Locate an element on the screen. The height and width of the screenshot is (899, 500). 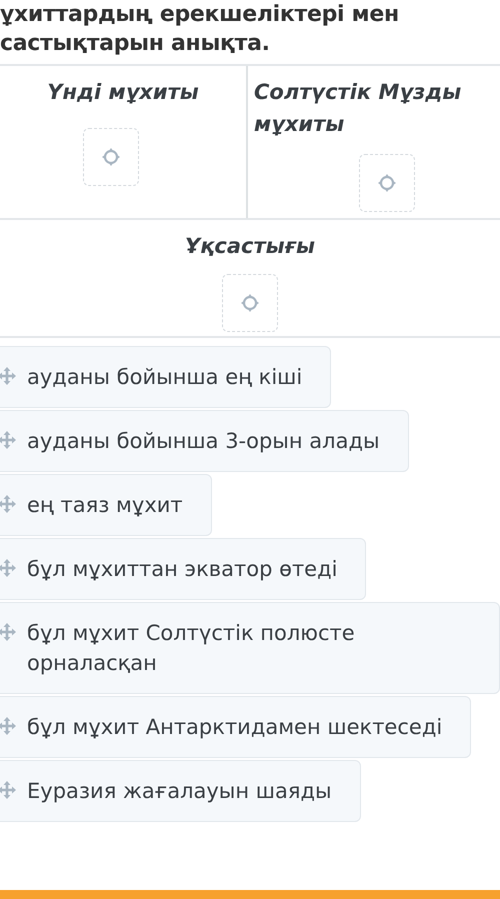
draggable-option: бұл мұхит Антарктидамен шектеседі is located at coordinates (236, 727).